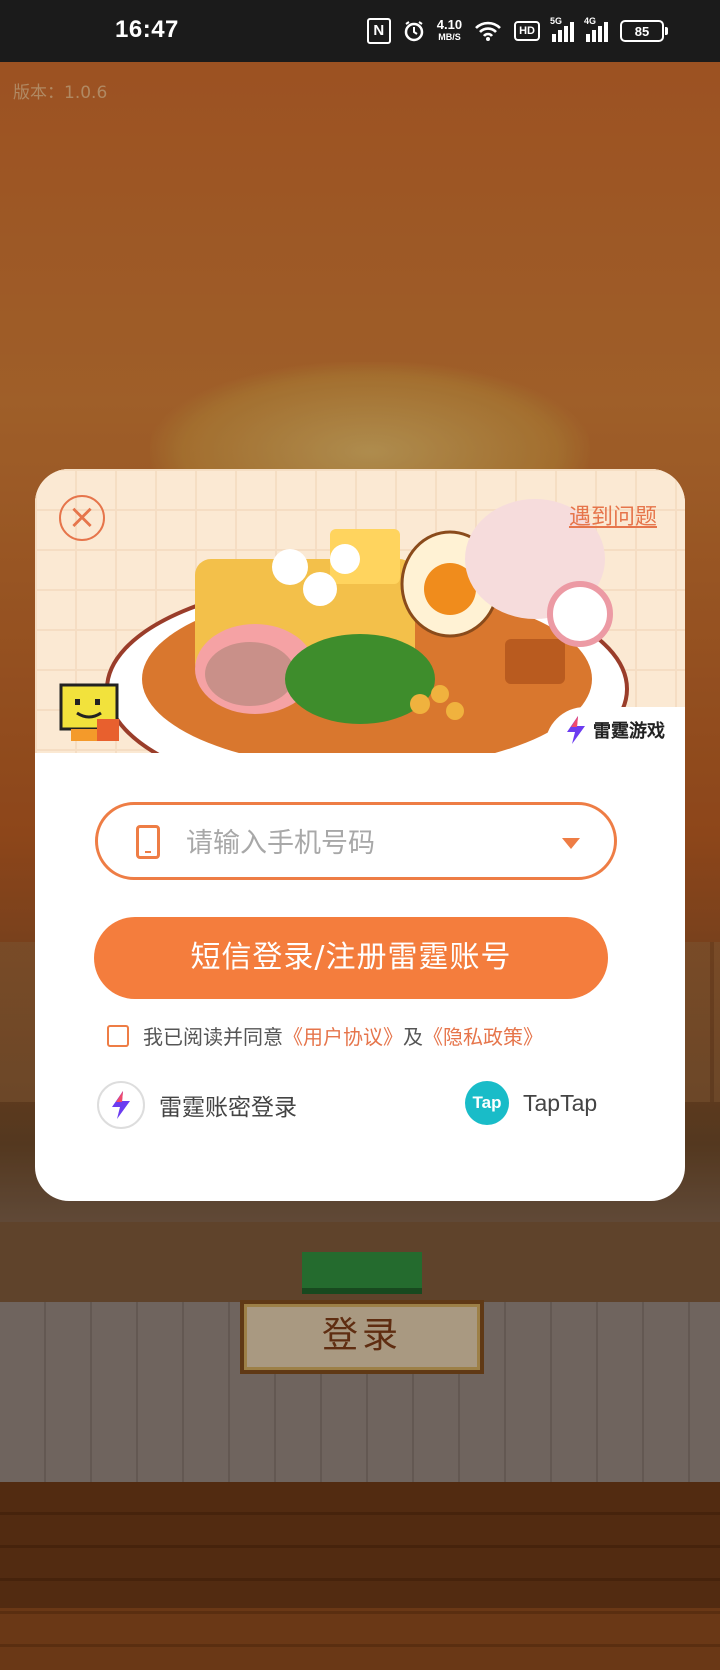 The image size is (720, 1670). I want to click on user-agreement-link: 《用户协议》, so click(343, 1037).